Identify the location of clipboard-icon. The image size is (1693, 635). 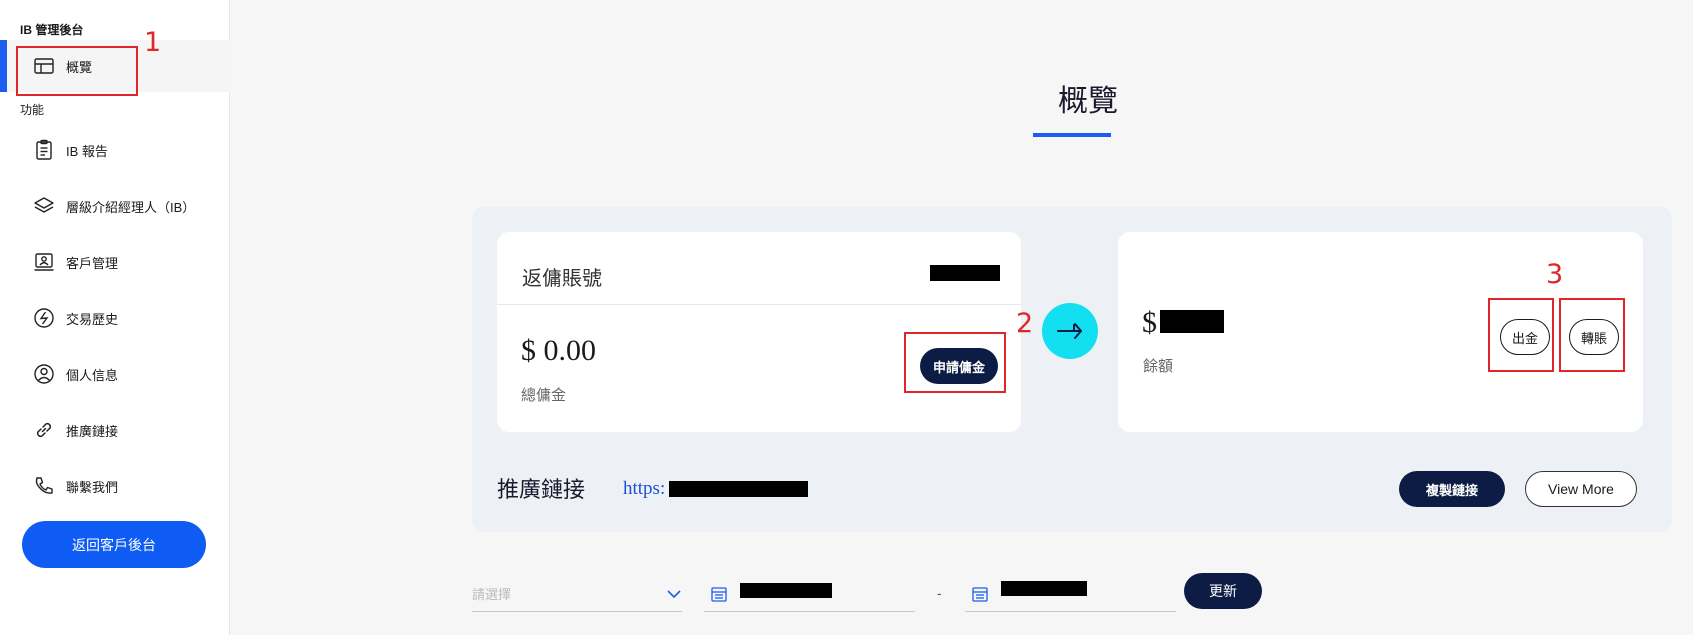
(44, 150).